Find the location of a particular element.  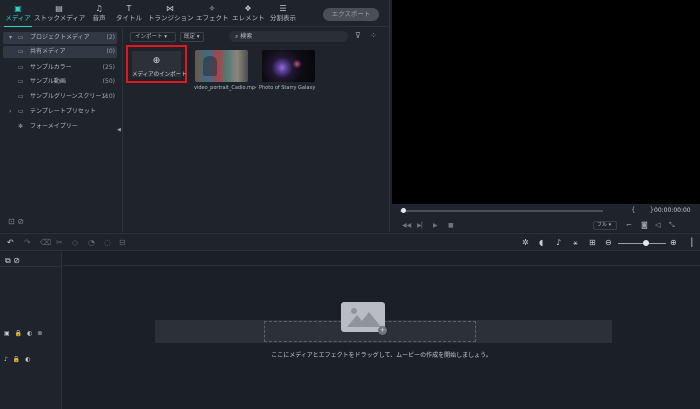

detach-icon: ⊟ is located at coordinates (122, 242).